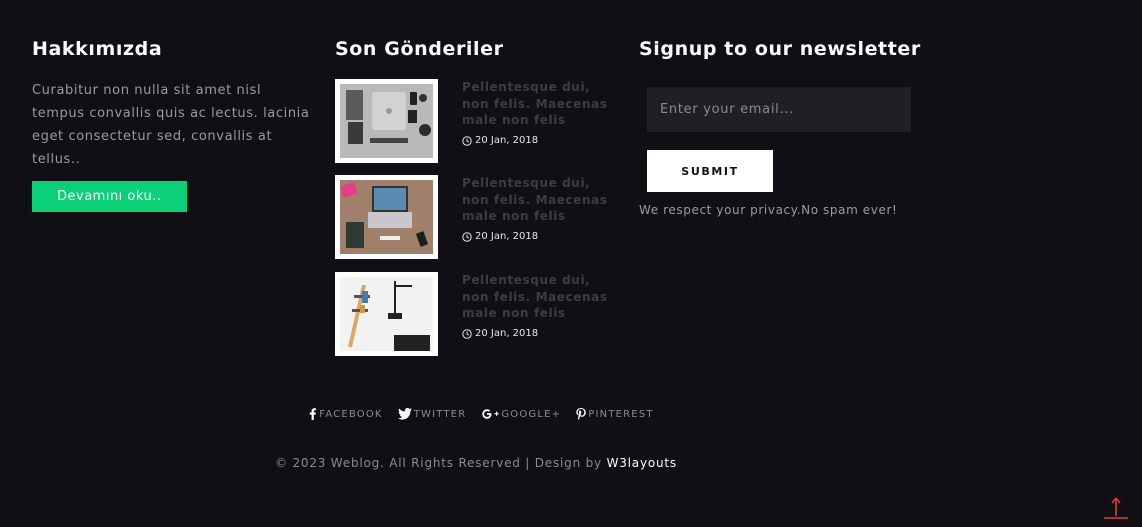 This screenshot has height=527, width=1142. Describe the element at coordinates (351, 414) in the screenshot. I see `facebook-label: FACEBOOK` at that location.